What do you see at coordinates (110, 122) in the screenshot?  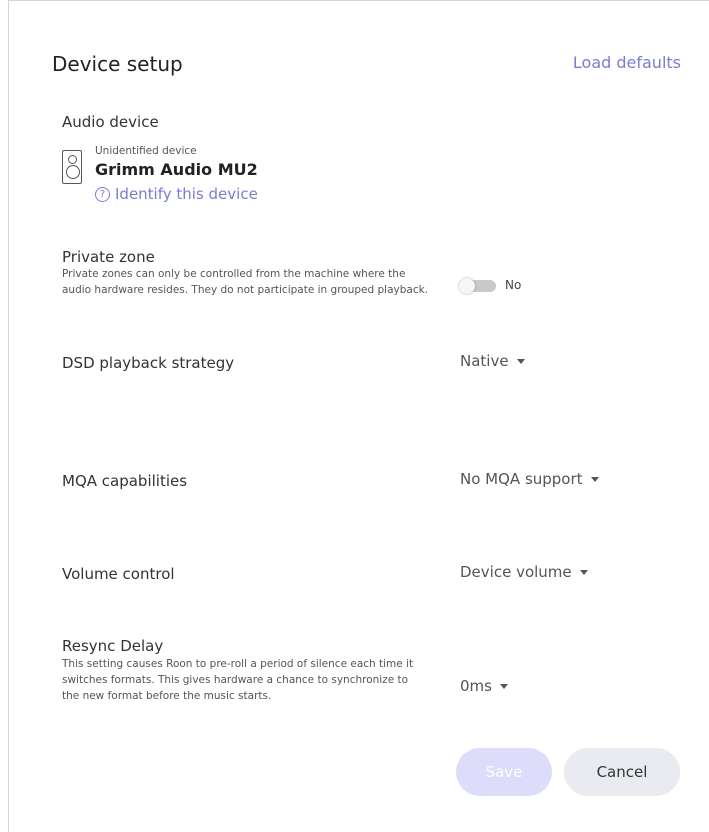 I see `audio-device-label: Audio device` at bounding box center [110, 122].